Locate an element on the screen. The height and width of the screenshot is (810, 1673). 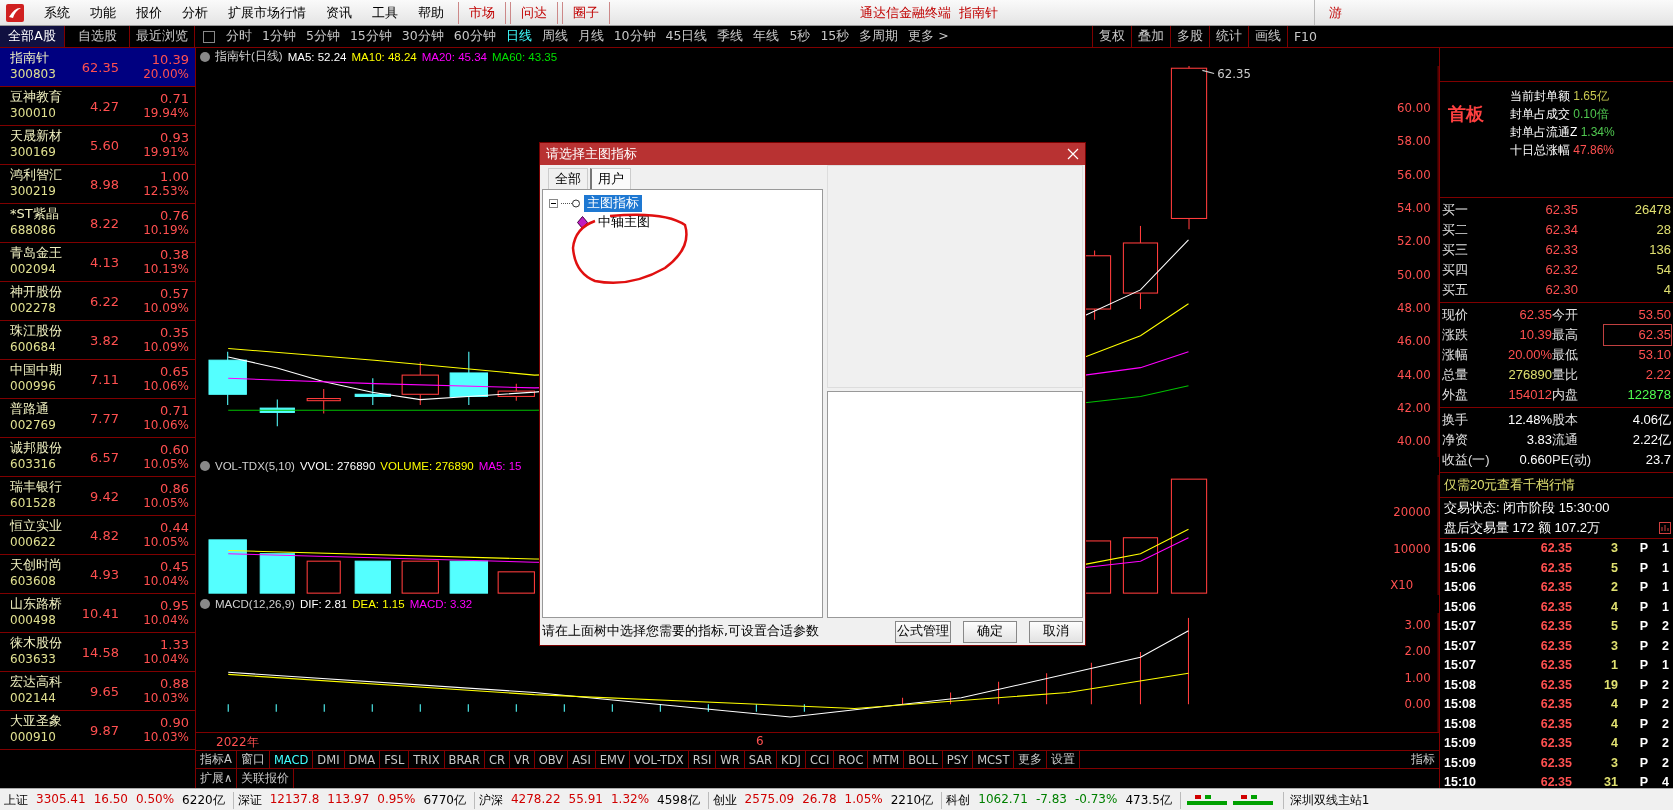
tool-button: F10 is located at coordinates (1304, 36).